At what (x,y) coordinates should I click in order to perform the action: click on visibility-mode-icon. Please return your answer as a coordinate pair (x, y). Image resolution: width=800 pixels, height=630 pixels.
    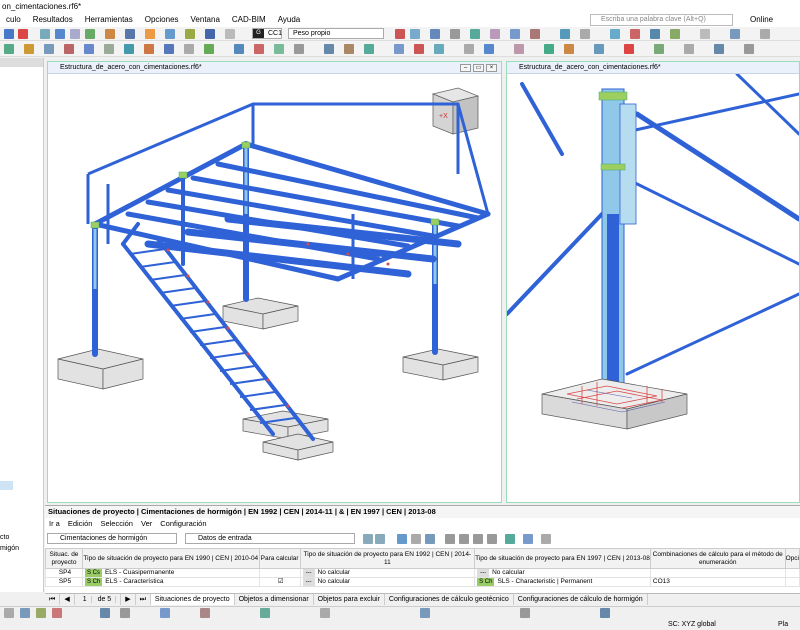
    Looking at the image, I should click on (425, 613).